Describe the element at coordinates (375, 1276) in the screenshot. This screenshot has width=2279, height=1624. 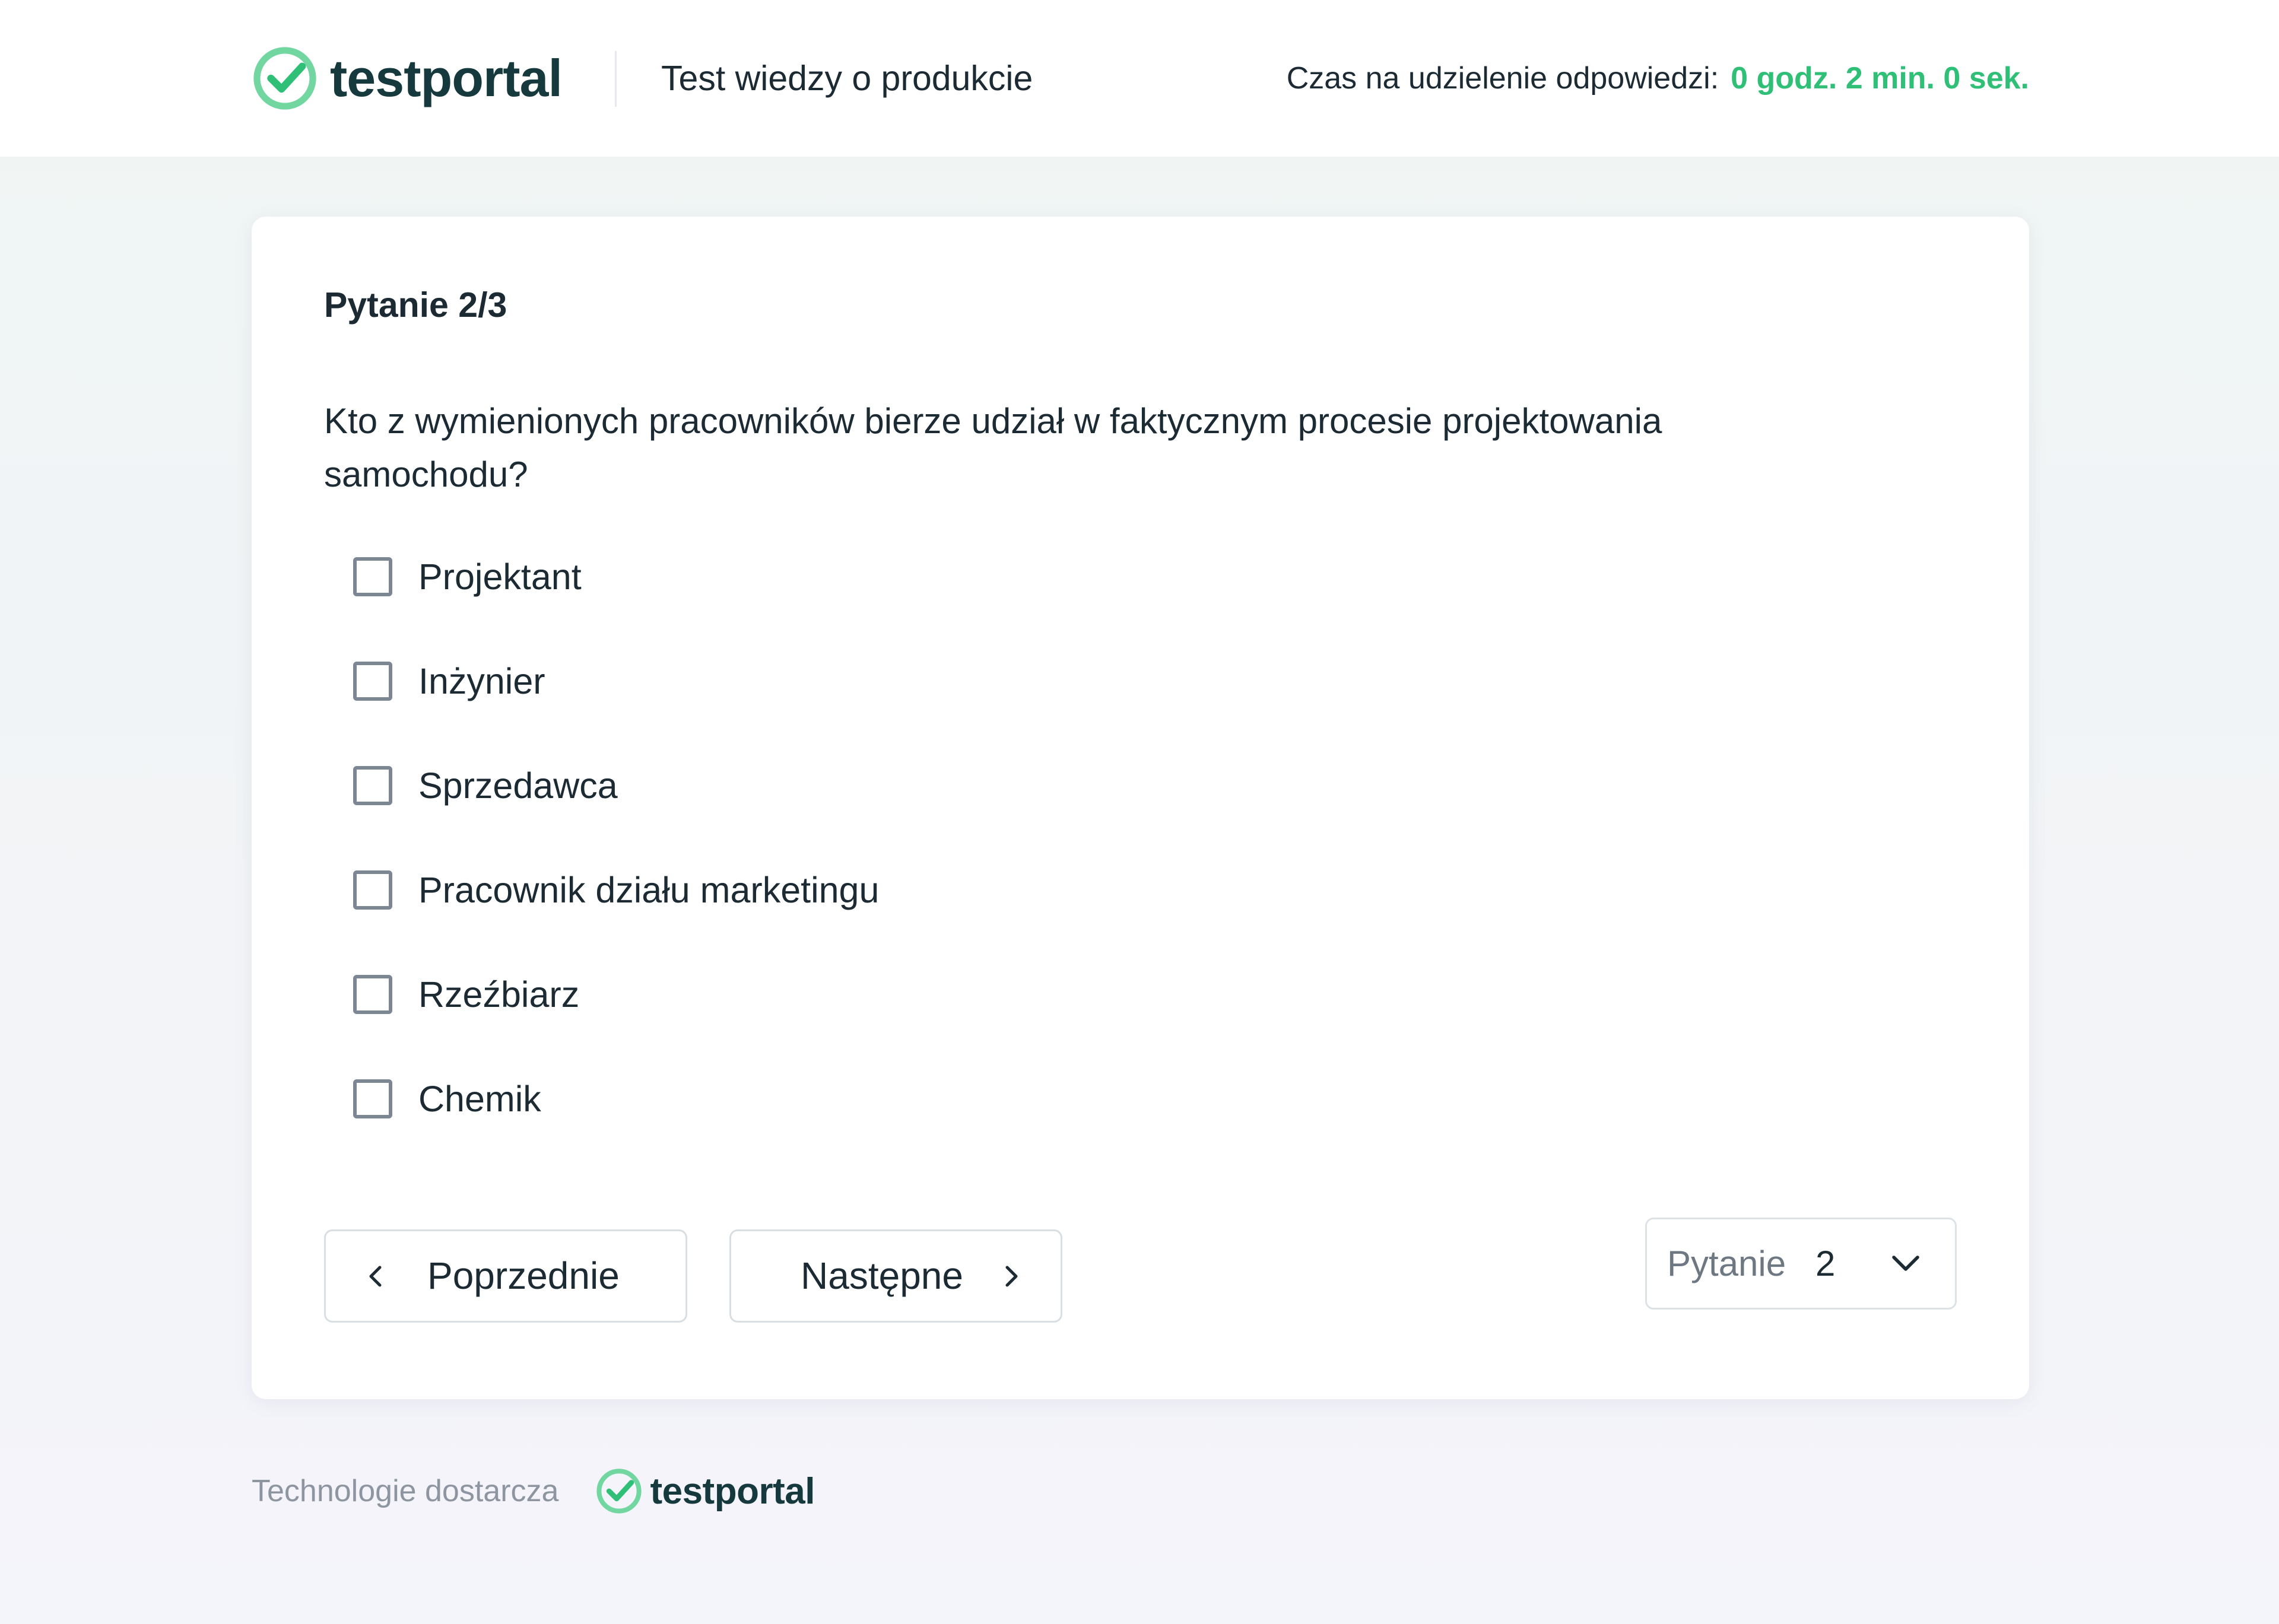
I see `chevron-left-icon` at that location.